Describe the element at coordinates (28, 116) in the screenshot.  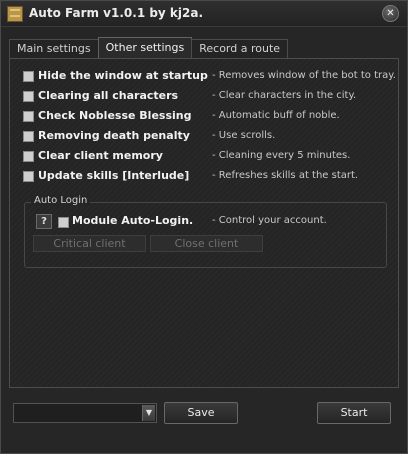
I see `noblesse-blessing-checkbox` at that location.